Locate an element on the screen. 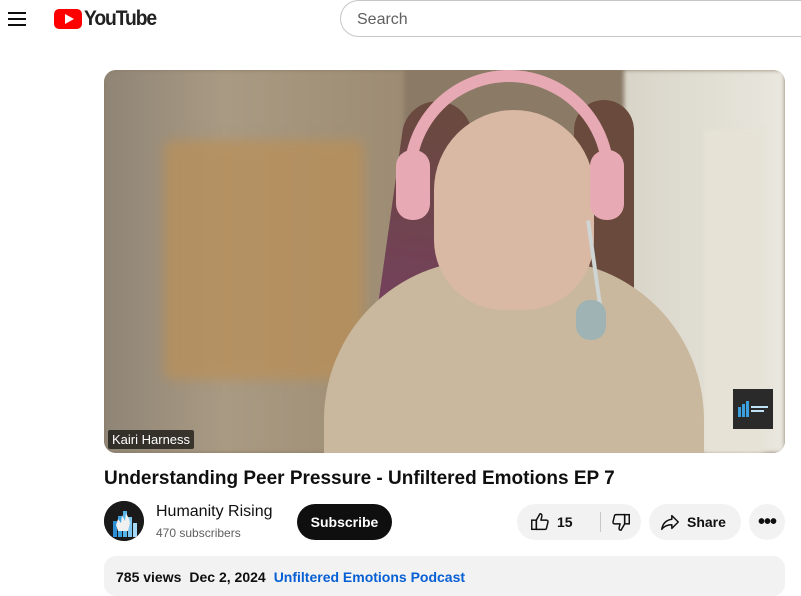 This screenshot has height=596, width=801. like-button: 15 is located at coordinates (557, 522).